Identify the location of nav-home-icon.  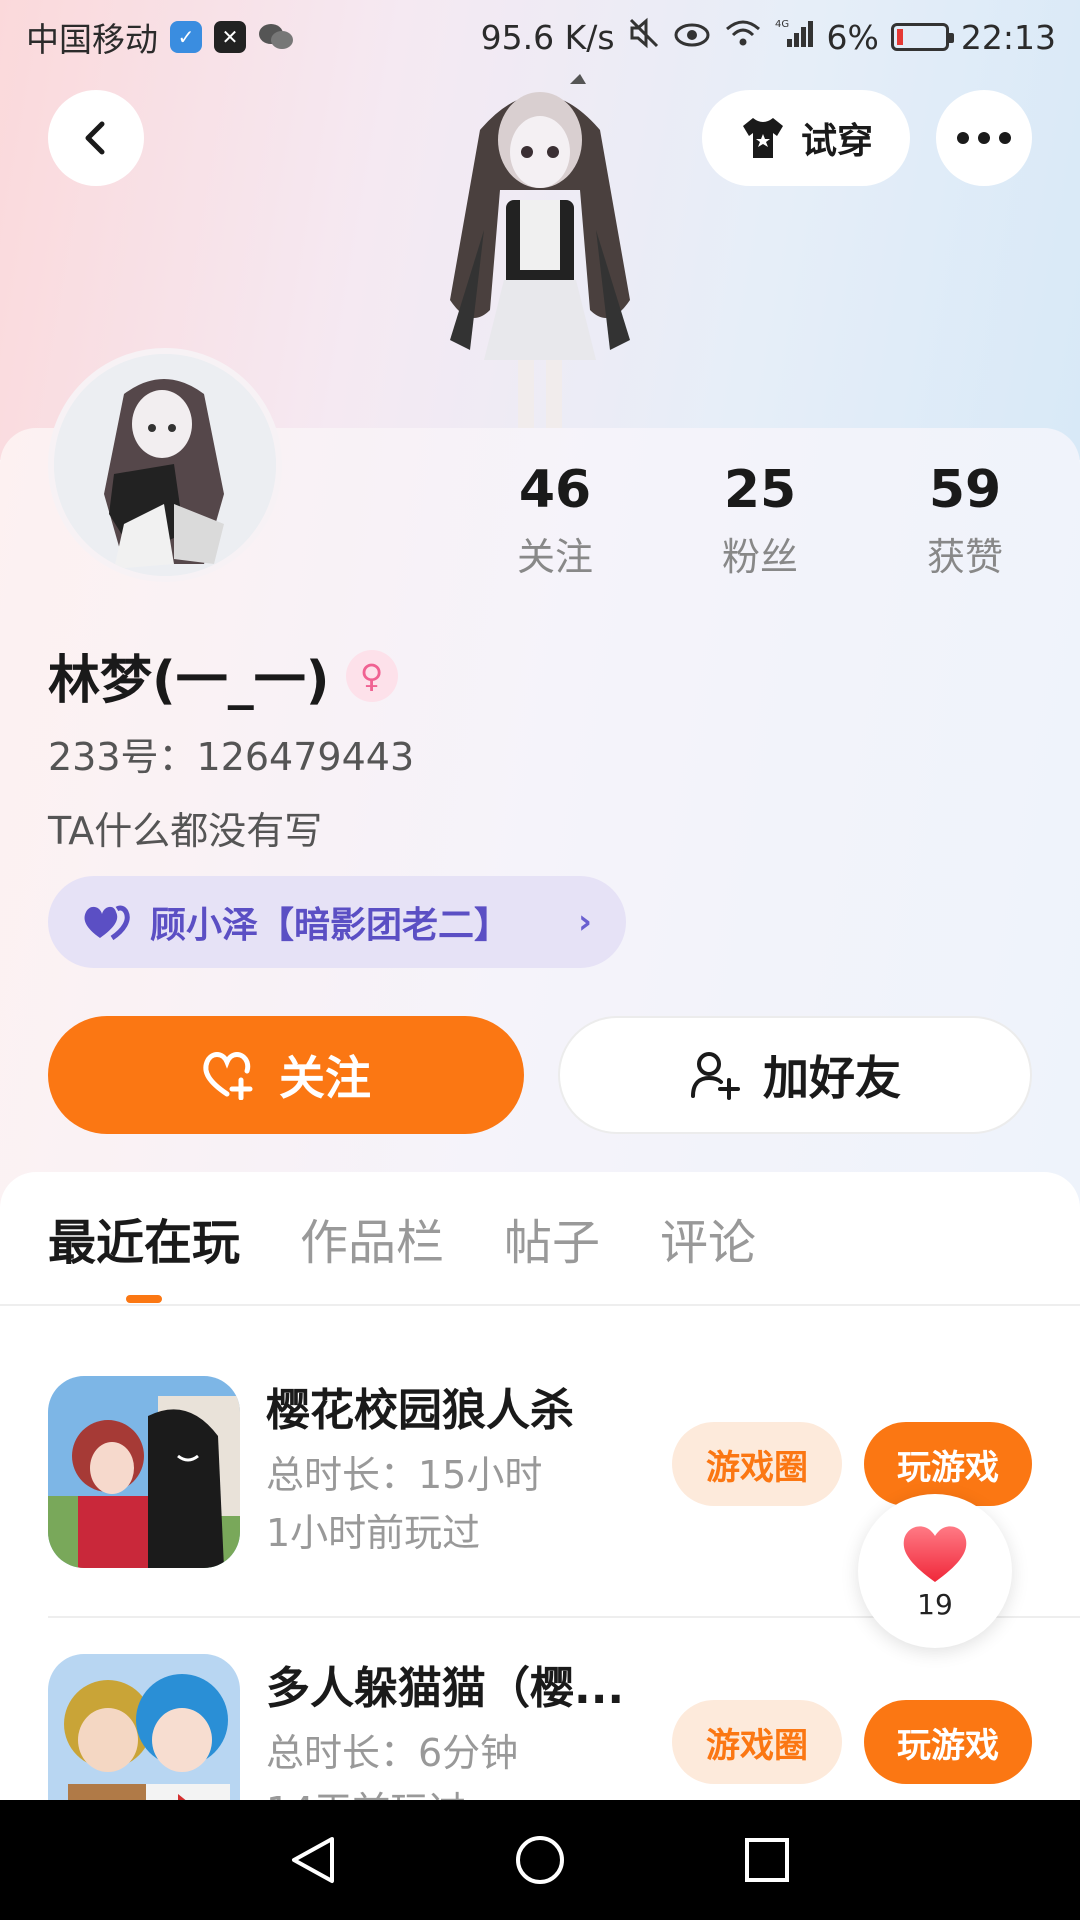
(540, 1860).